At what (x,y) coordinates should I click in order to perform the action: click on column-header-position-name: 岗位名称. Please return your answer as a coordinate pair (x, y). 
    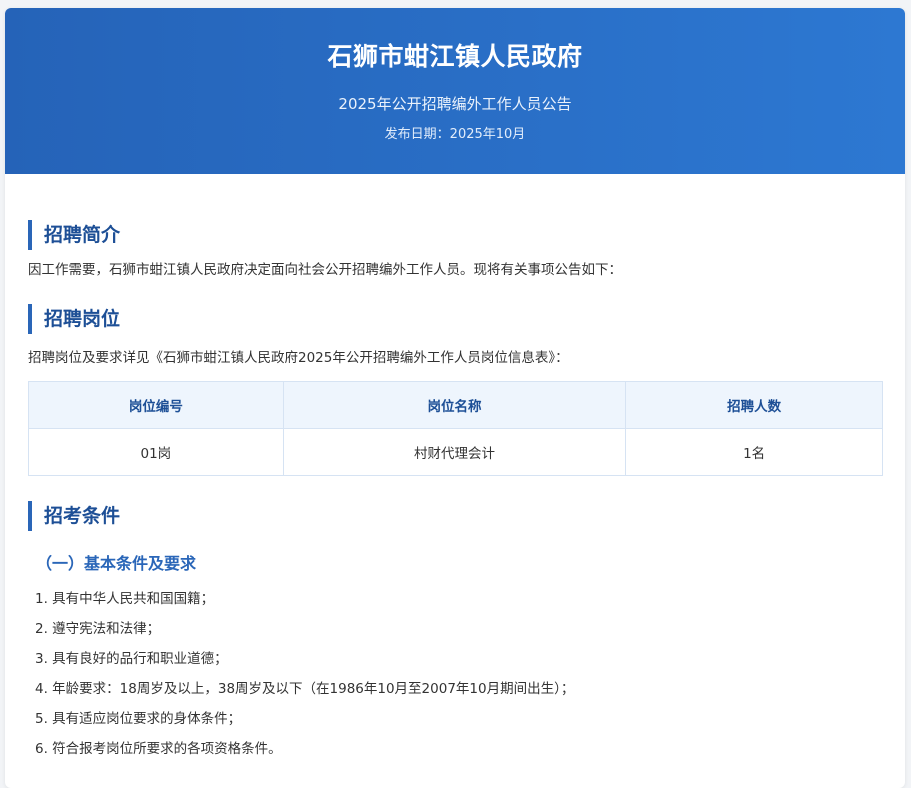
    Looking at the image, I should click on (454, 405).